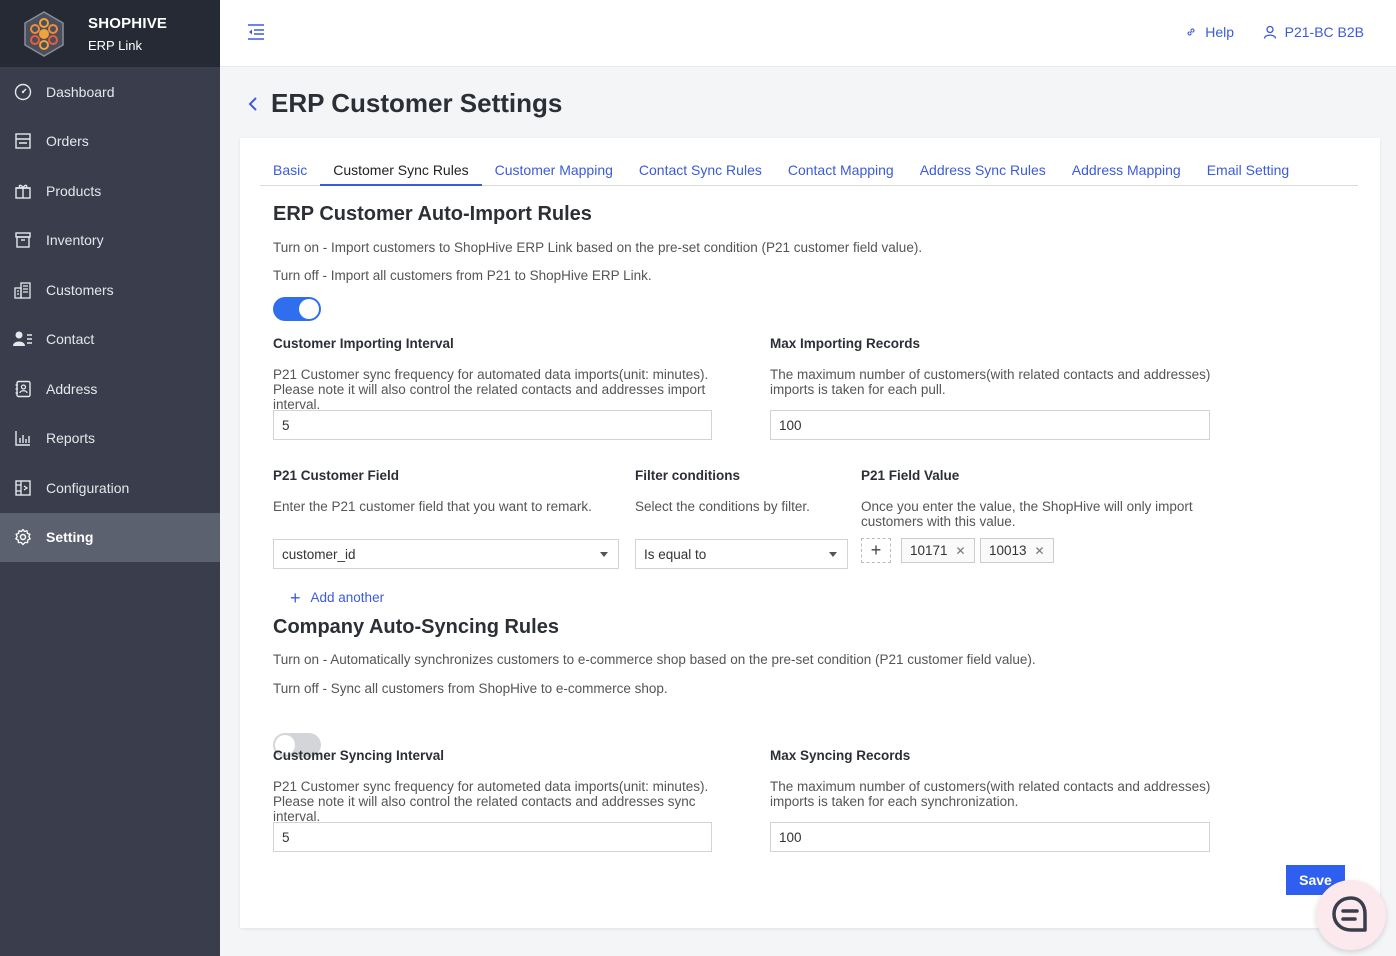 The image size is (1396, 956). Describe the element at coordinates (110, 33) in the screenshot. I see `brand: SHOPHIVE ERP Link` at that location.